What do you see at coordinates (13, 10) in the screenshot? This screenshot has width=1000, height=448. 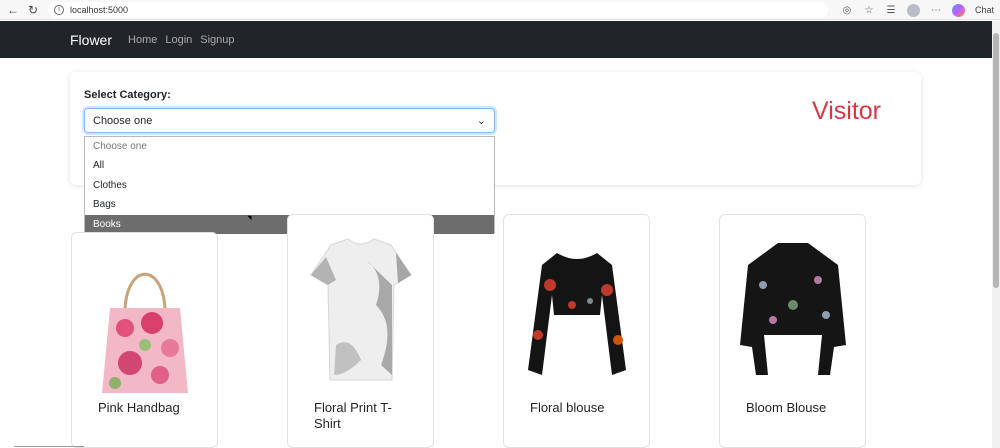 I see `back-icon: ←` at bounding box center [13, 10].